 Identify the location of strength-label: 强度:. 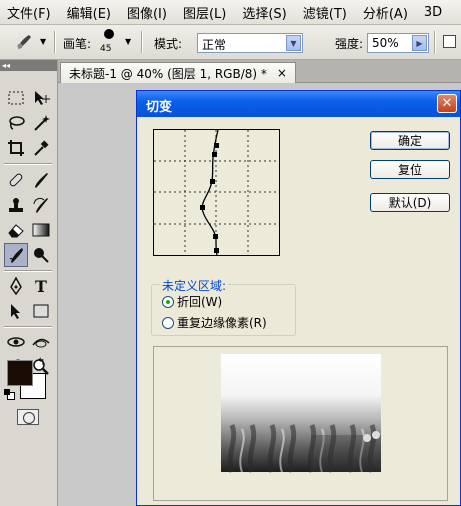
(349, 44).